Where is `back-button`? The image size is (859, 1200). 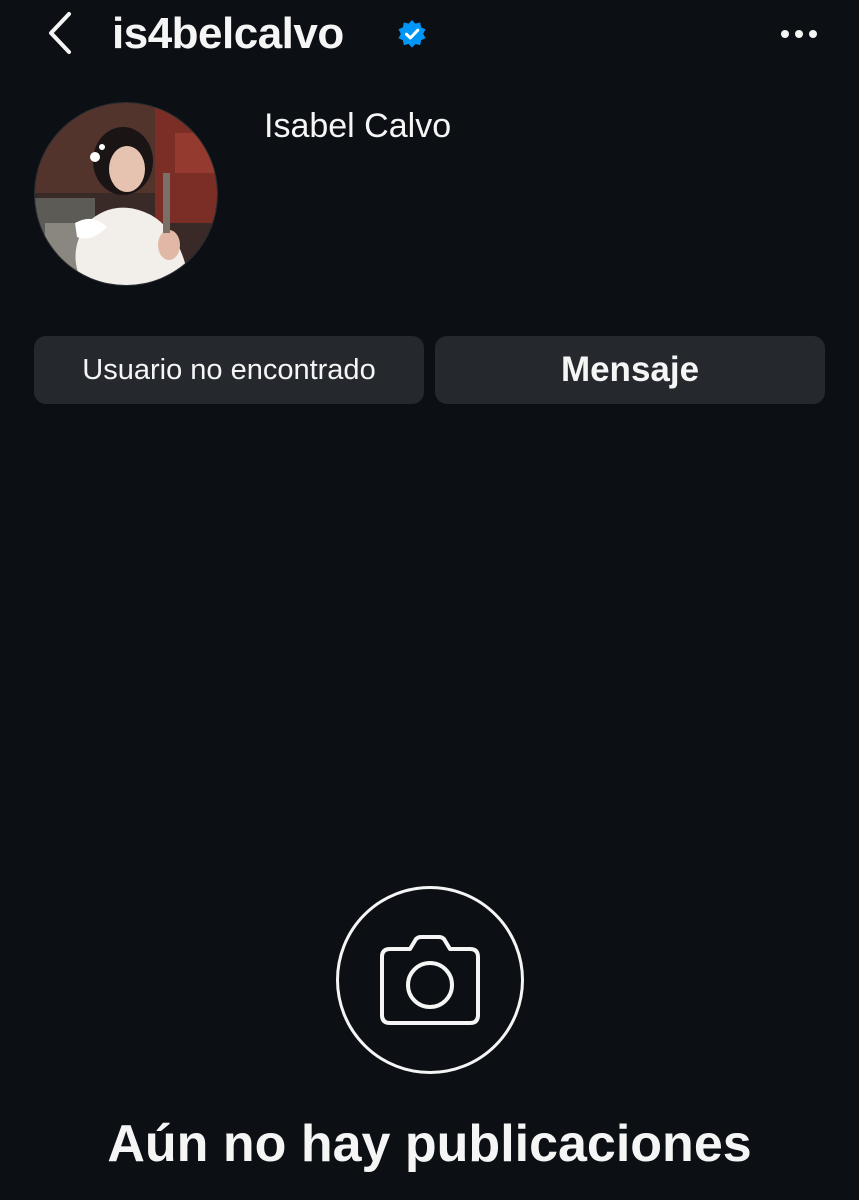 back-button is located at coordinates (60, 33).